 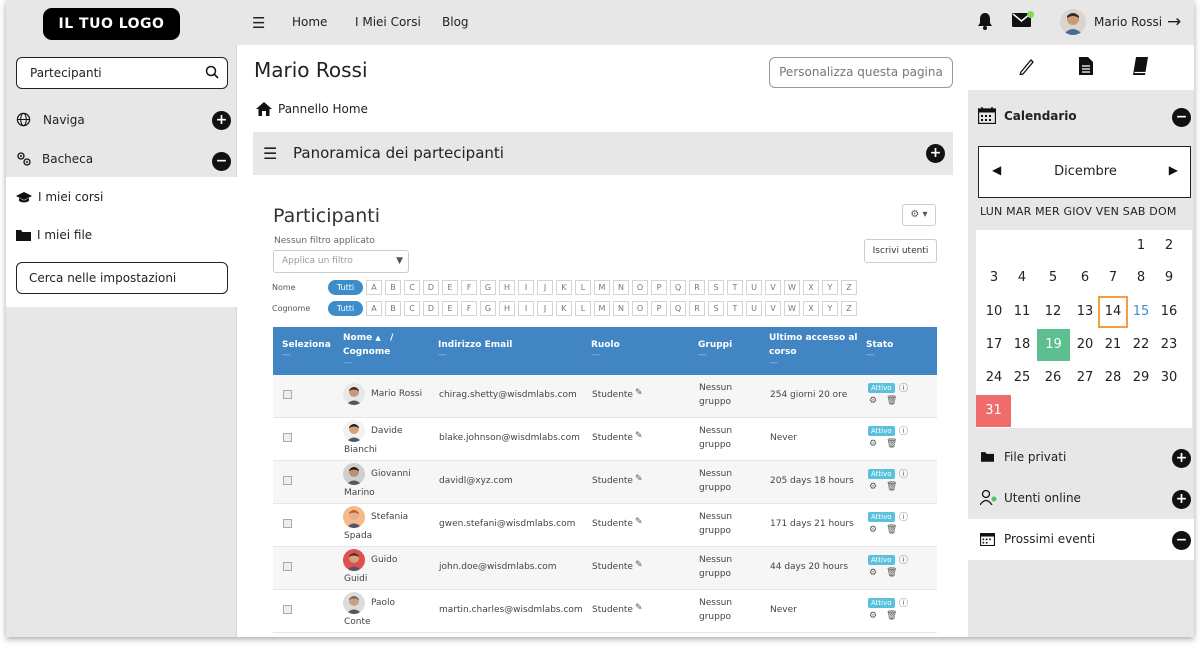 I want to click on calendar-day: 27, so click(x=1085, y=378).